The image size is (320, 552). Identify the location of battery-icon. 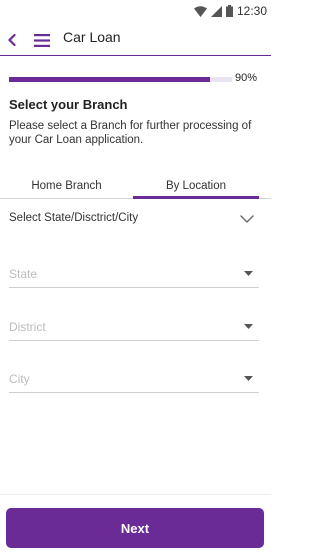
(229, 11).